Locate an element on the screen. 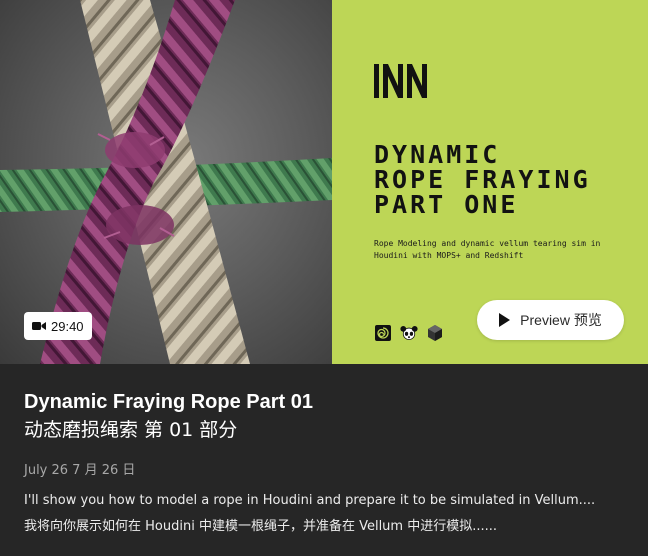 Image resolution: width=648 pixels, height=556 pixels. duration-badge: 29:40 is located at coordinates (58, 326).